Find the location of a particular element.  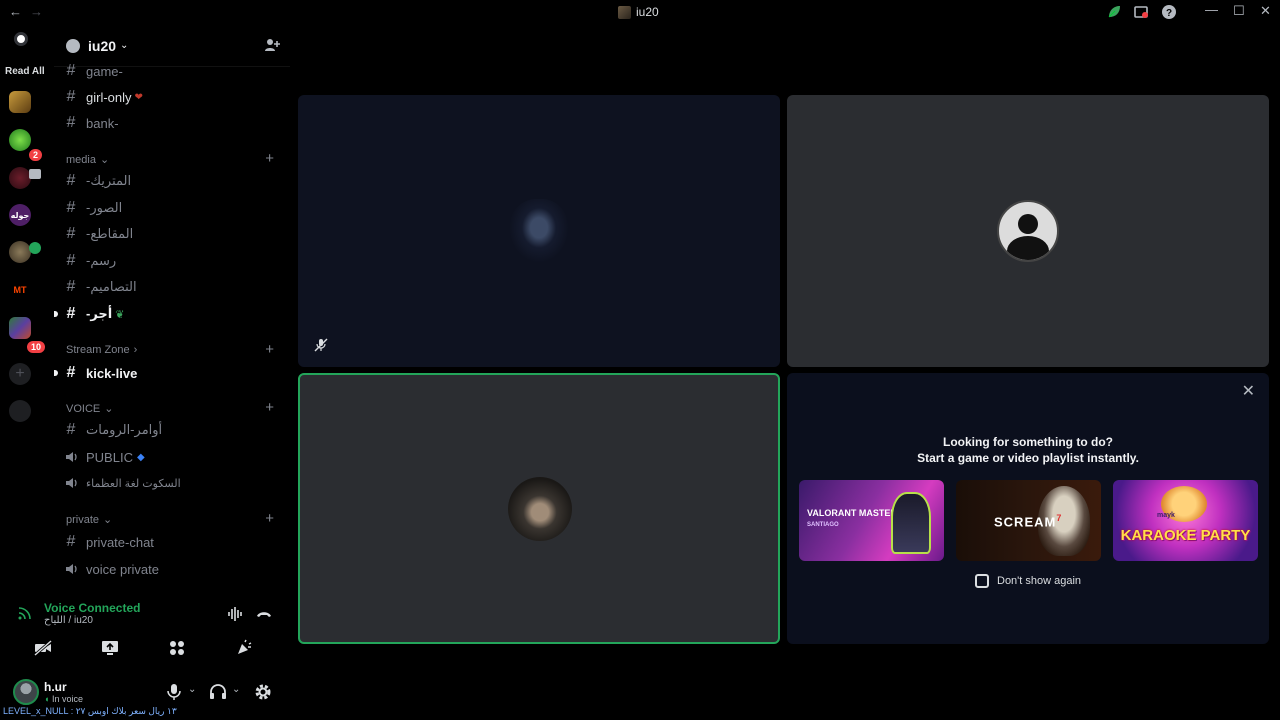

category-label: Stream Zone is located at coordinates (98, 350).